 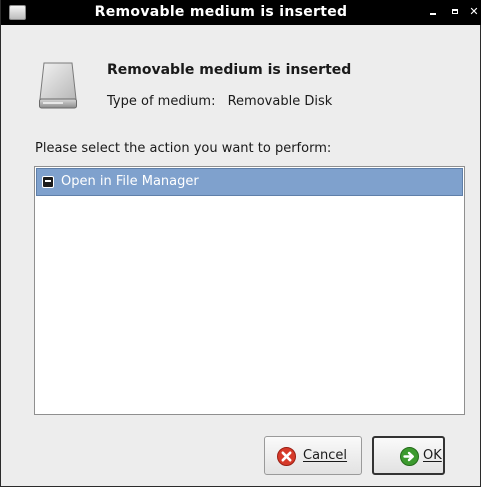 I want to click on window-app-icon, so click(x=17, y=12).